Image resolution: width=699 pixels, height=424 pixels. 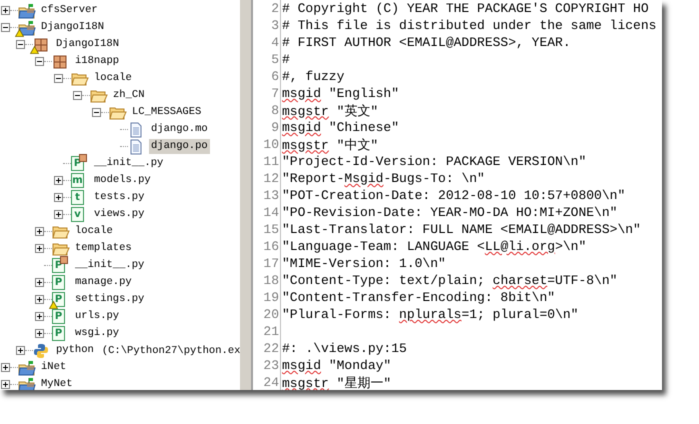 What do you see at coordinates (179, 129) in the screenshot?
I see `tree-item: django.mo` at bounding box center [179, 129].